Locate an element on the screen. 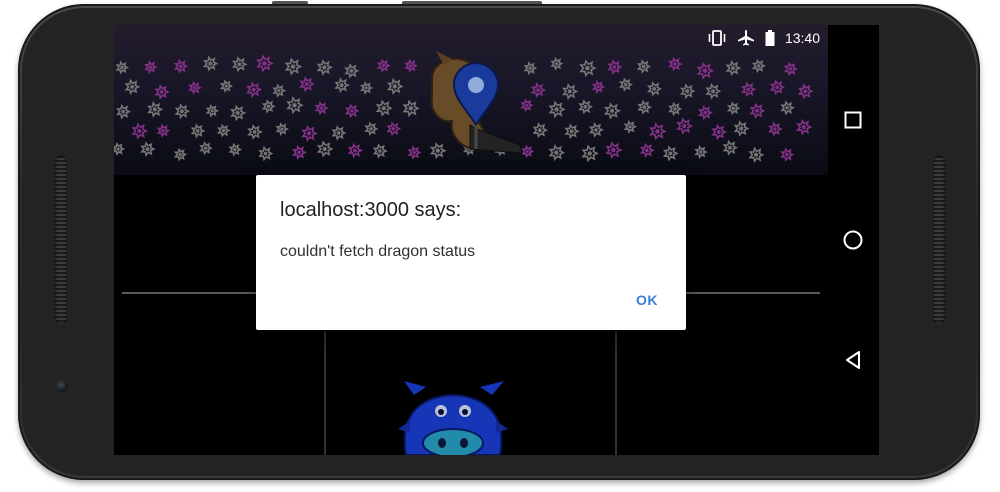 The width and height of the screenshot is (1000, 492). right-speaker-grille is located at coordinates (939, 240).